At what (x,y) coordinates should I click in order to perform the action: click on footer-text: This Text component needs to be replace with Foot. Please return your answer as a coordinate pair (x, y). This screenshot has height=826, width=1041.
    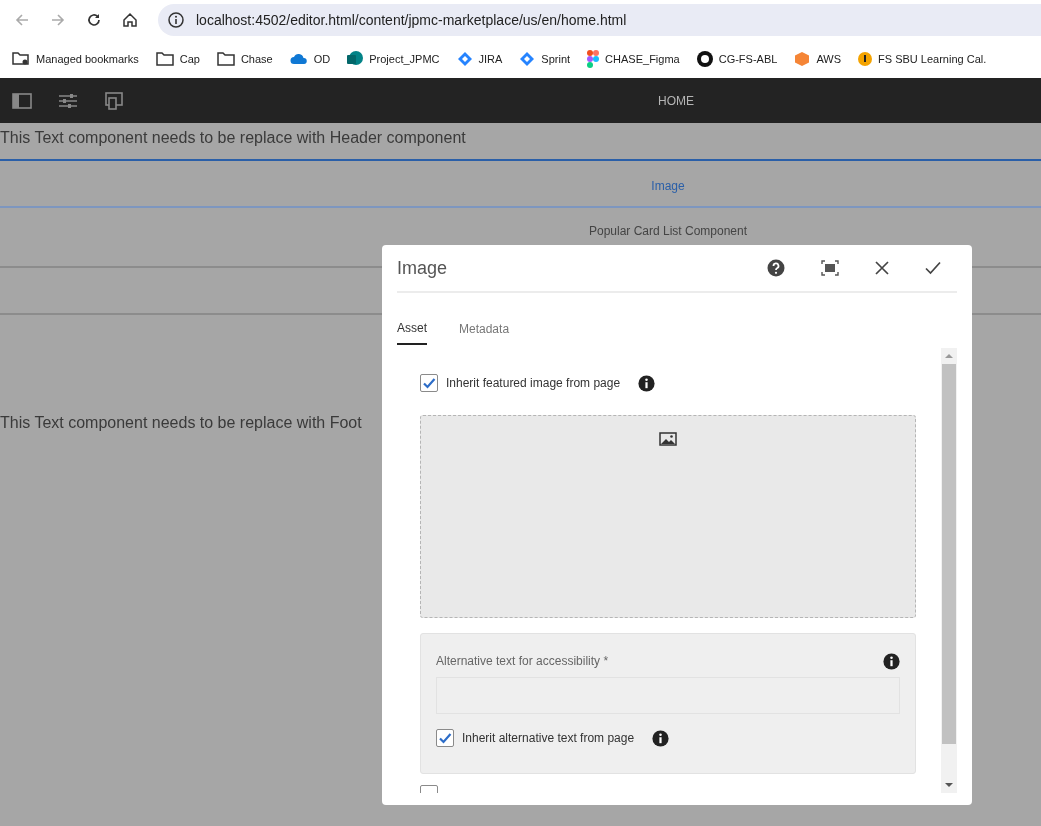
    Looking at the image, I should click on (181, 423).